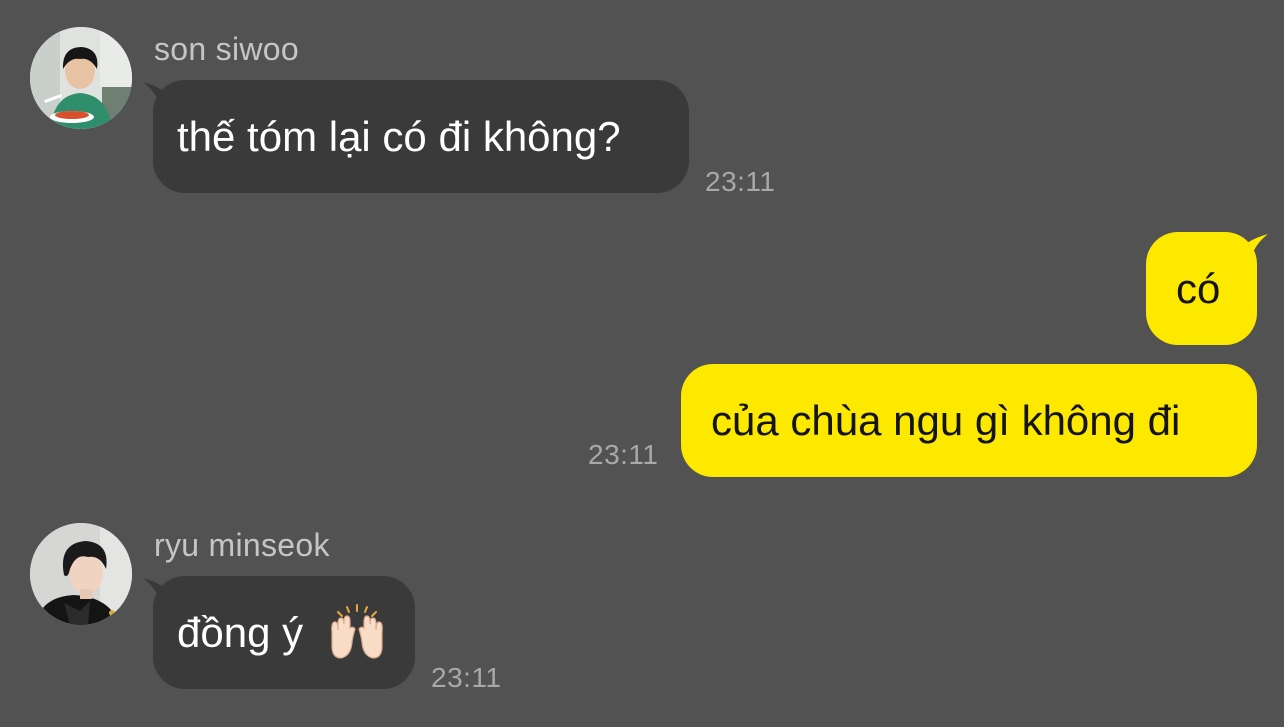  I want to click on raising-hands-emoji-icon, so click(356, 631).